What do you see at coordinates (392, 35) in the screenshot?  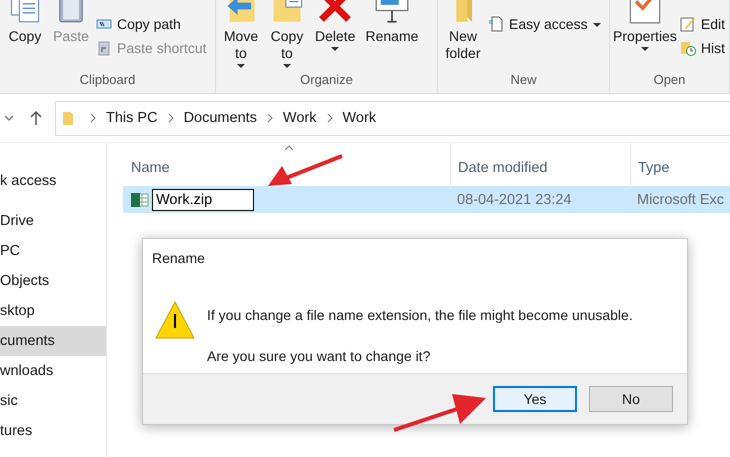 I see `ribbon-button: Rename` at bounding box center [392, 35].